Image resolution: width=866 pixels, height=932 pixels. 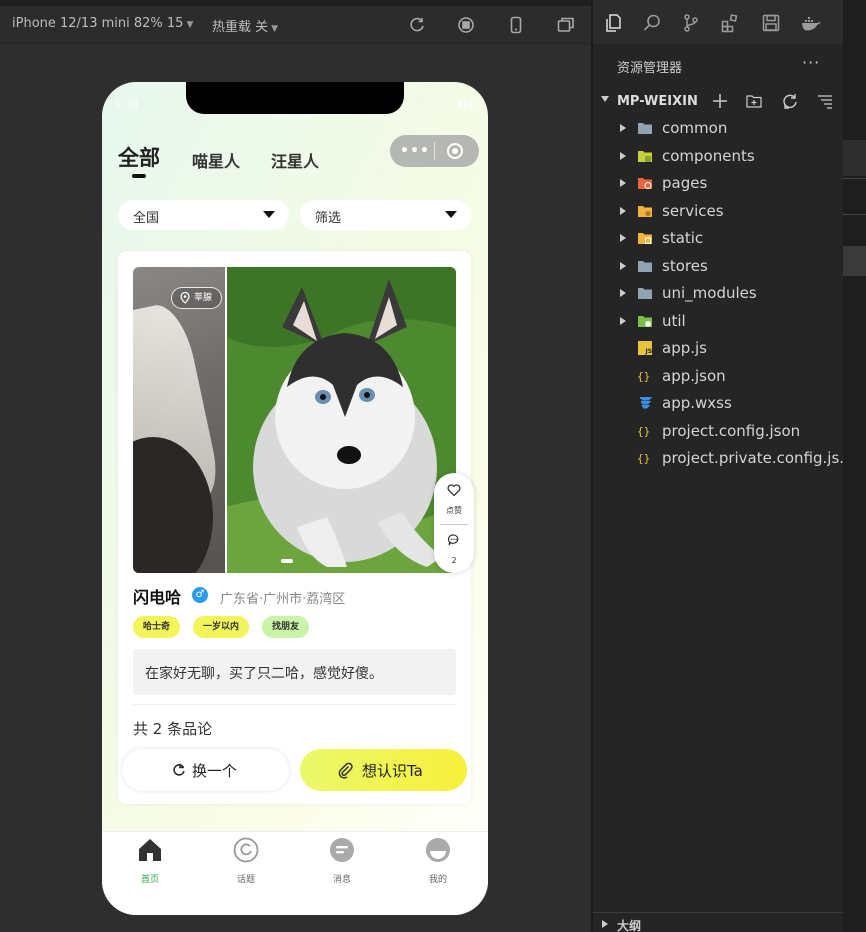 I want to click on device-selector: iPhone 12/13 mini 82% 15 ▼, so click(x=102, y=23).